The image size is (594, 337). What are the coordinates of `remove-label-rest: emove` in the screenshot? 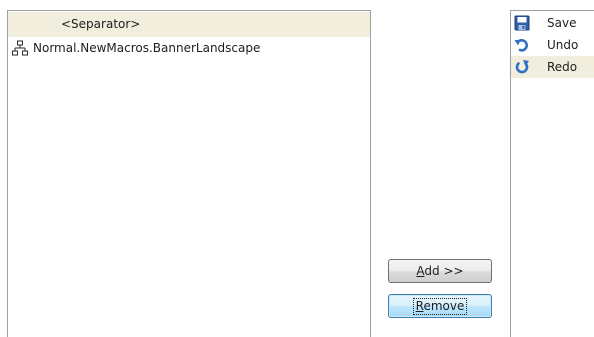 It's located at (444, 305).